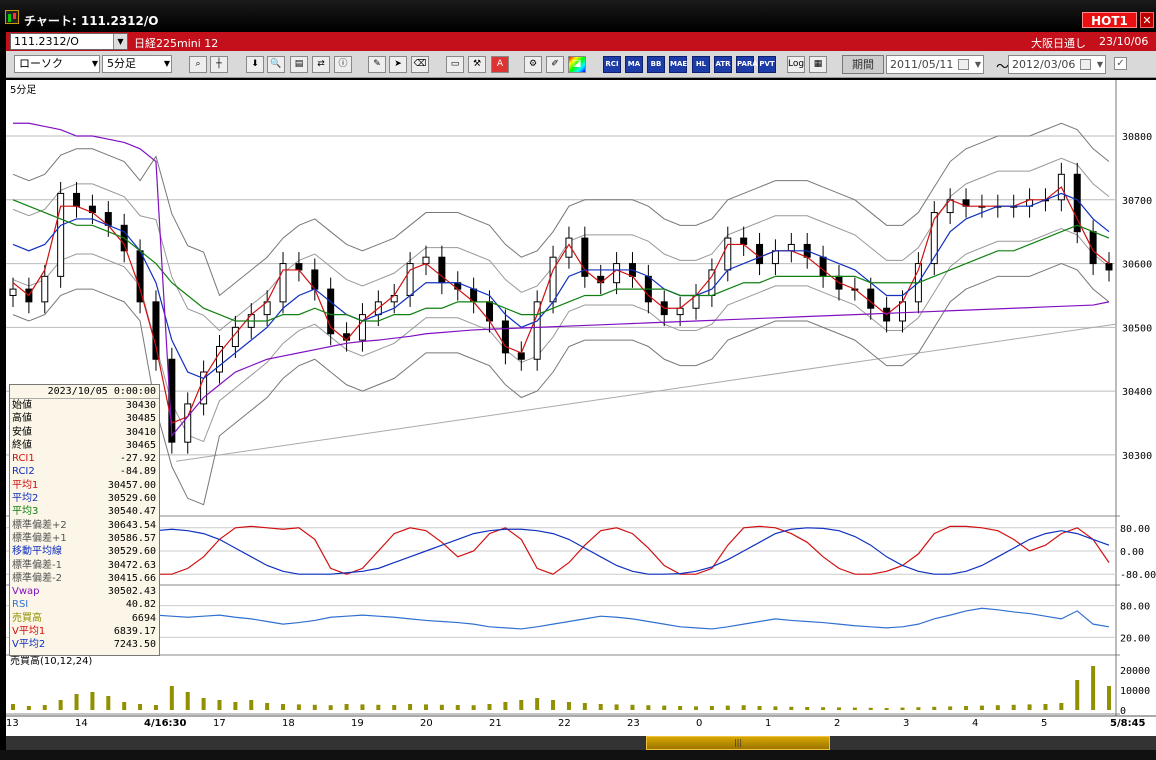 This screenshot has width=1156, height=760. I want to click on x-tick-label: 4, so click(975, 723).